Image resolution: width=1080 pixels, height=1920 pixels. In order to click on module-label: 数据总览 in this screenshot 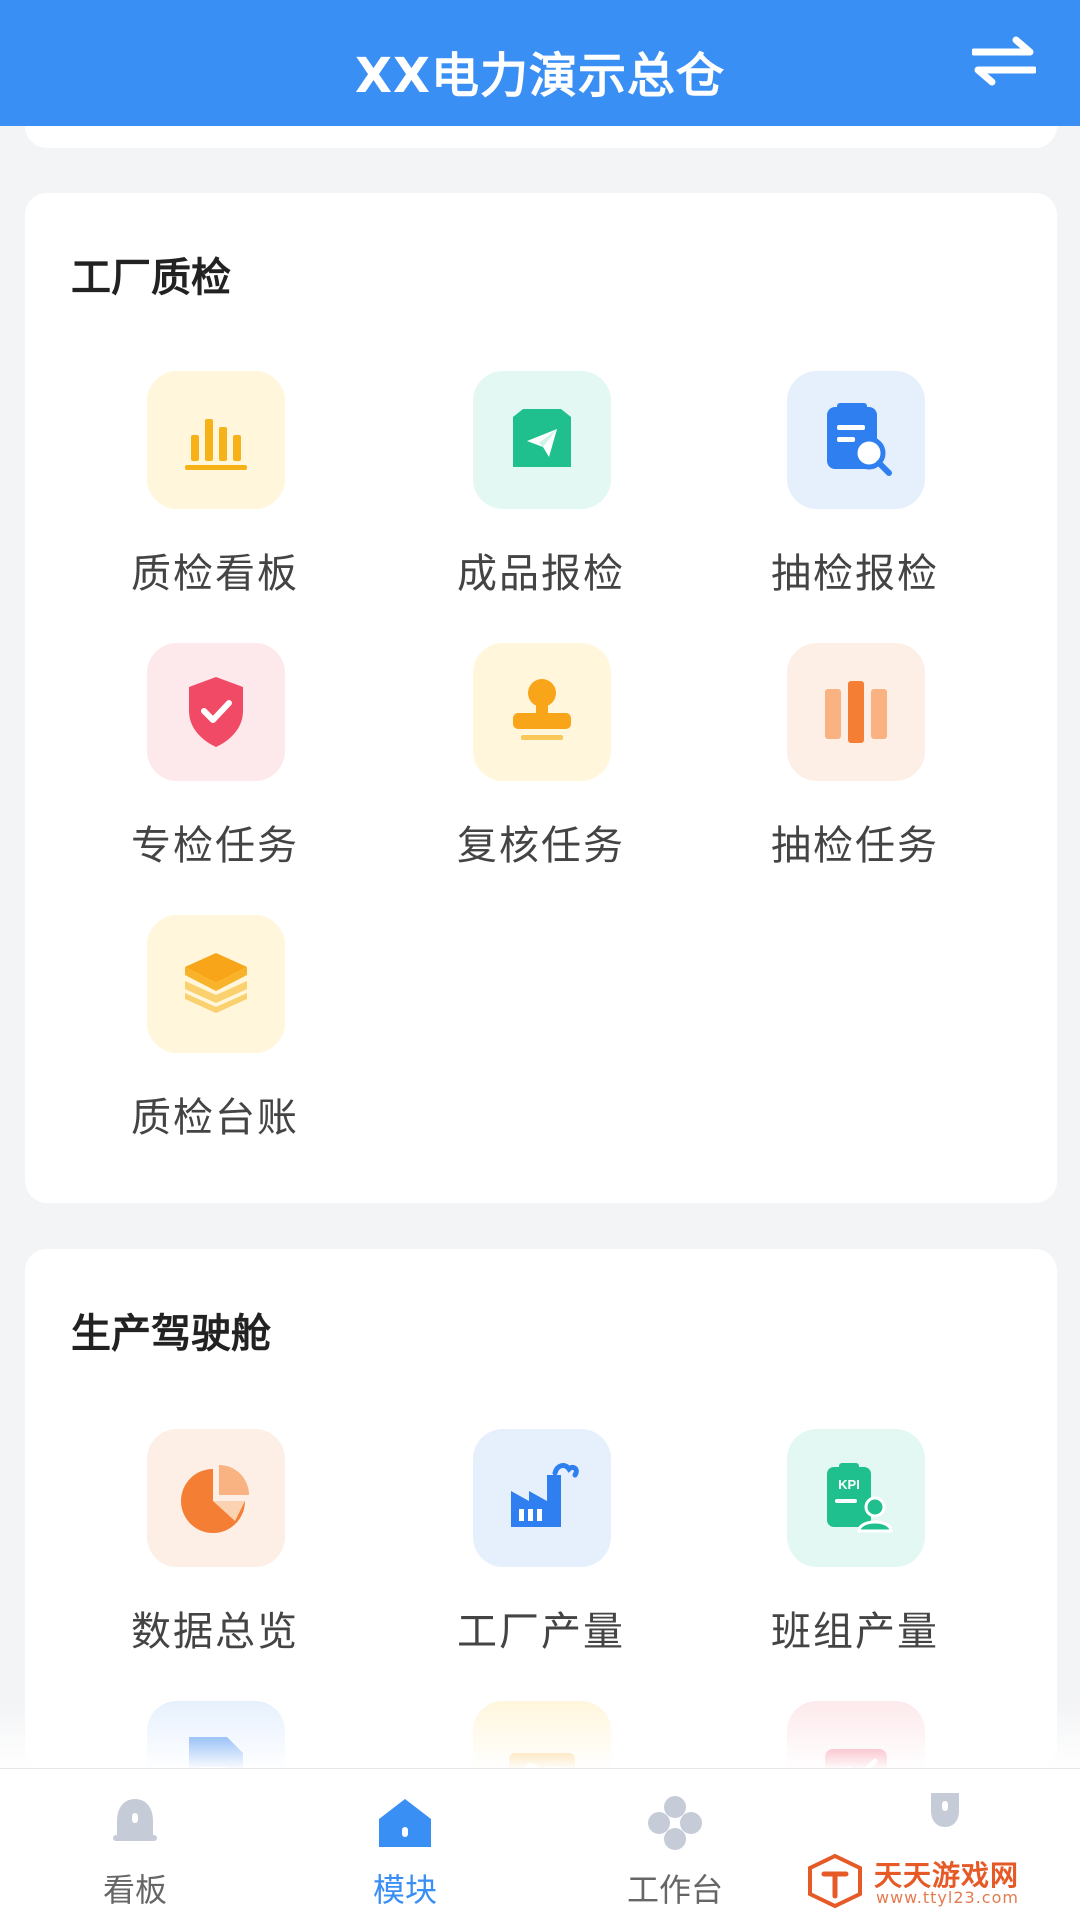, I will do `click(215, 1632)`.